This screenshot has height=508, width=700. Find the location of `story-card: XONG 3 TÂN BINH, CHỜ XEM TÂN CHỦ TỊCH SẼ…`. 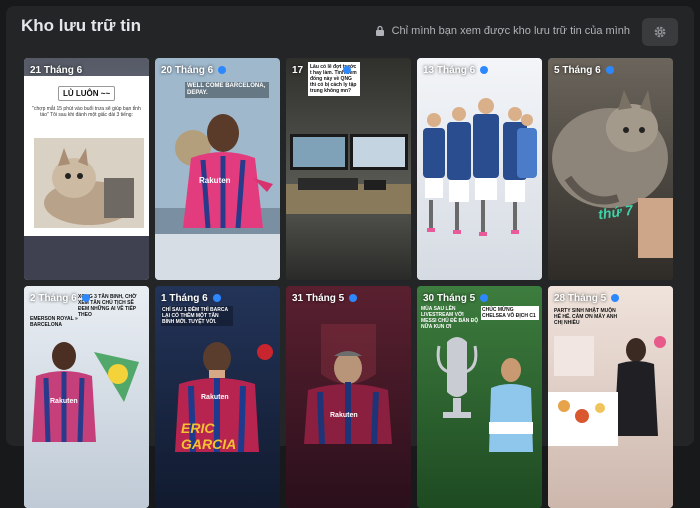

story-card: XONG 3 TÂN BINH, CHỜ XEM TÂN CHỦ TỊCH SẼ… is located at coordinates (86, 397).